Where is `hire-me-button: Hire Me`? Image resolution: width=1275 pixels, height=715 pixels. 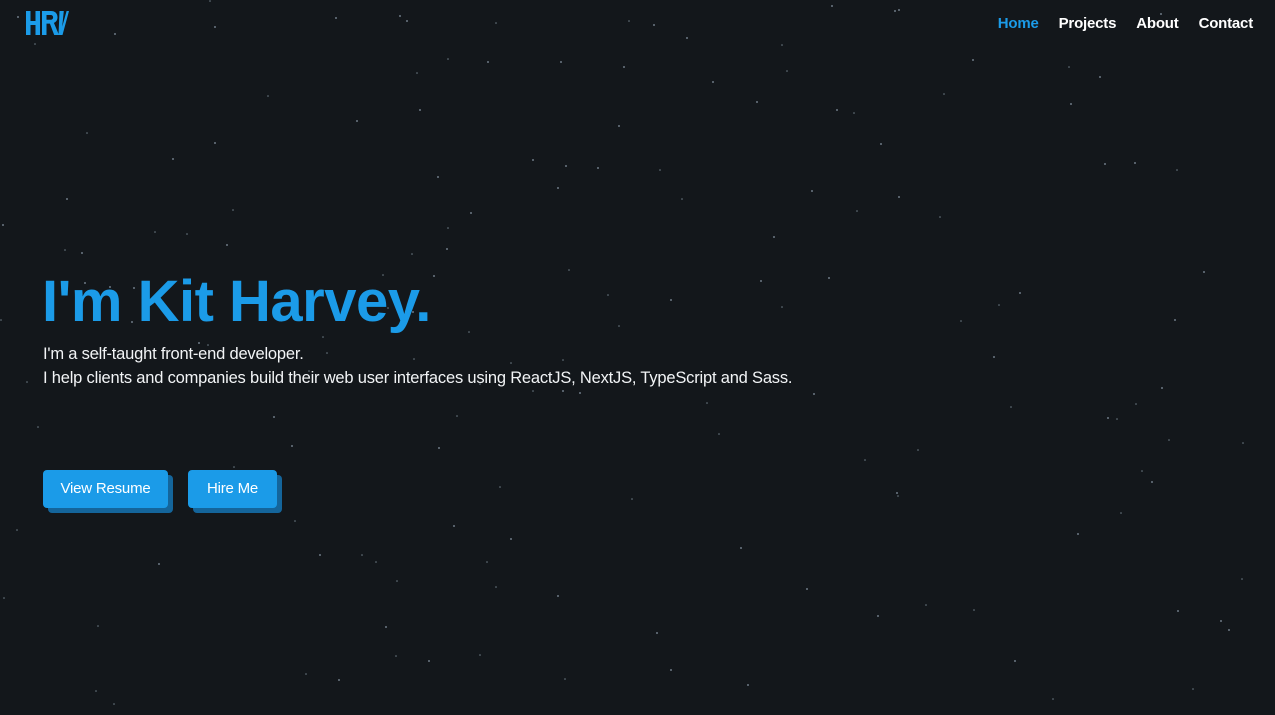 hire-me-button: Hire Me is located at coordinates (232, 489).